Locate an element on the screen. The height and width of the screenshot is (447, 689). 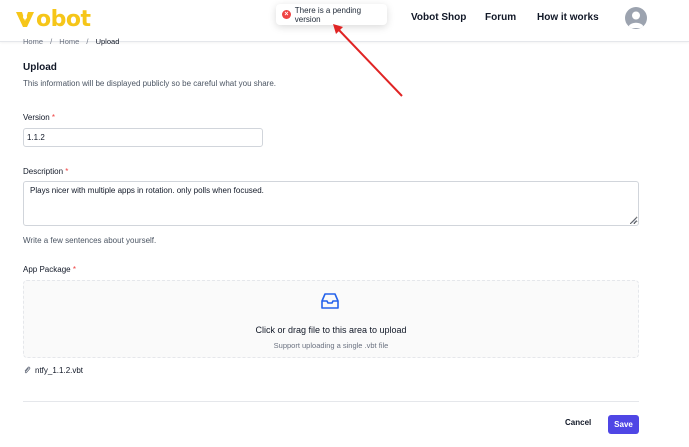
avatar is located at coordinates (636, 18).